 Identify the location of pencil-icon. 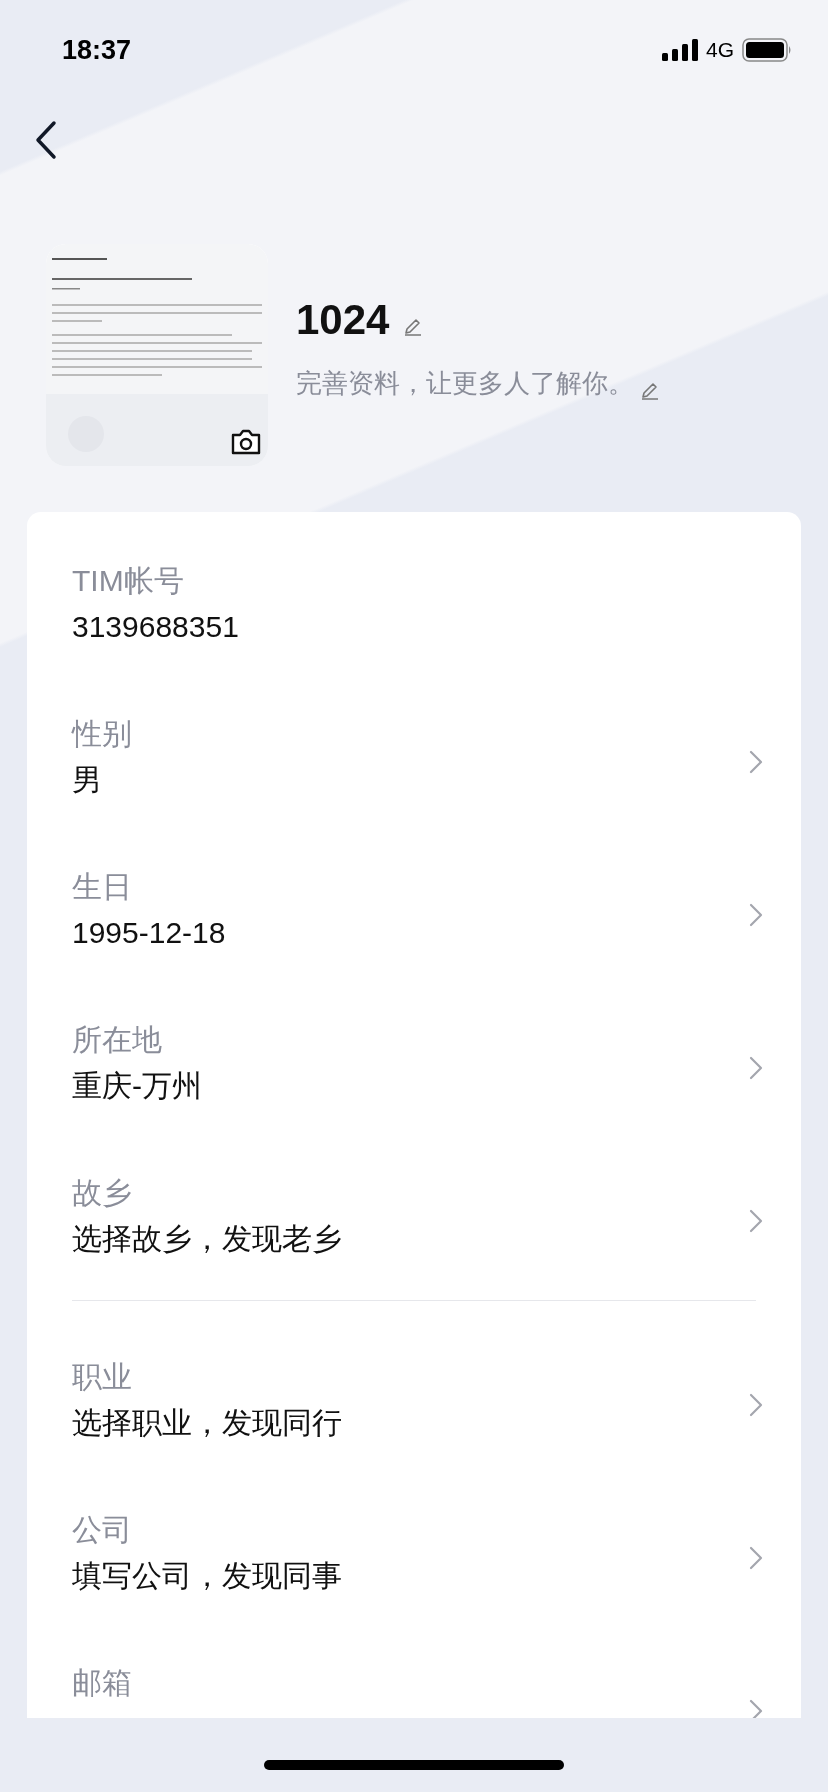
(413, 326).